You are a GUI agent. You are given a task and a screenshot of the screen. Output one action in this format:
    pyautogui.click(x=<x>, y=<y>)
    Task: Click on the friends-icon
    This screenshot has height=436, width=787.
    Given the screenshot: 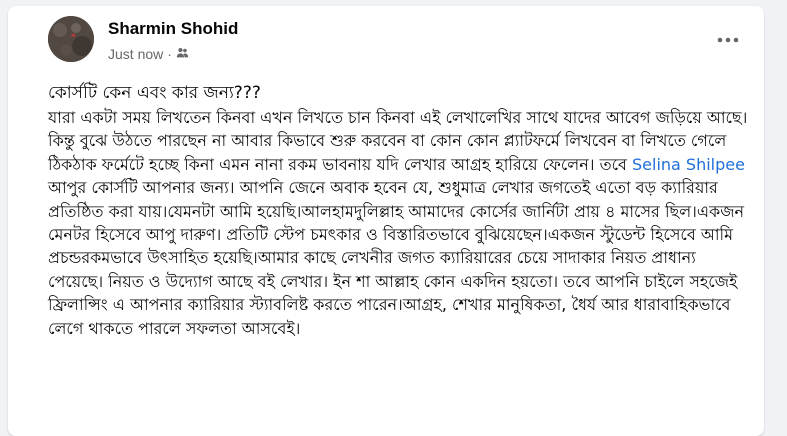 What is the action you would take?
    pyautogui.click(x=182, y=54)
    